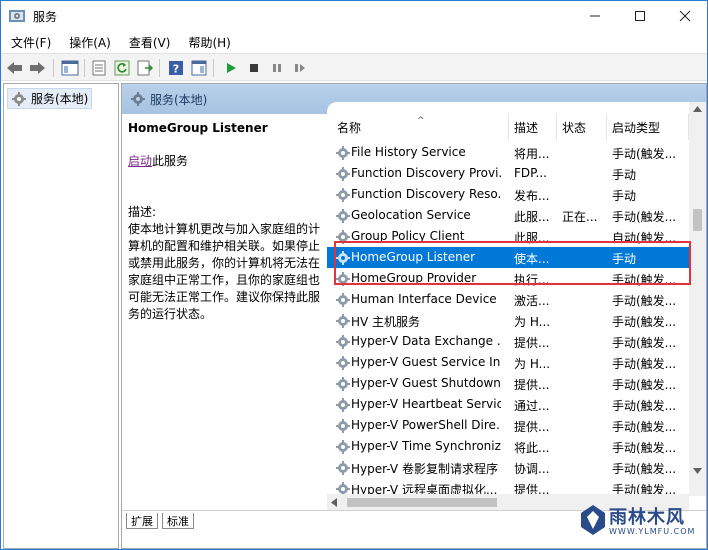 The image size is (708, 550). Describe the element at coordinates (300, 68) in the screenshot. I see `restart-service-button` at that location.